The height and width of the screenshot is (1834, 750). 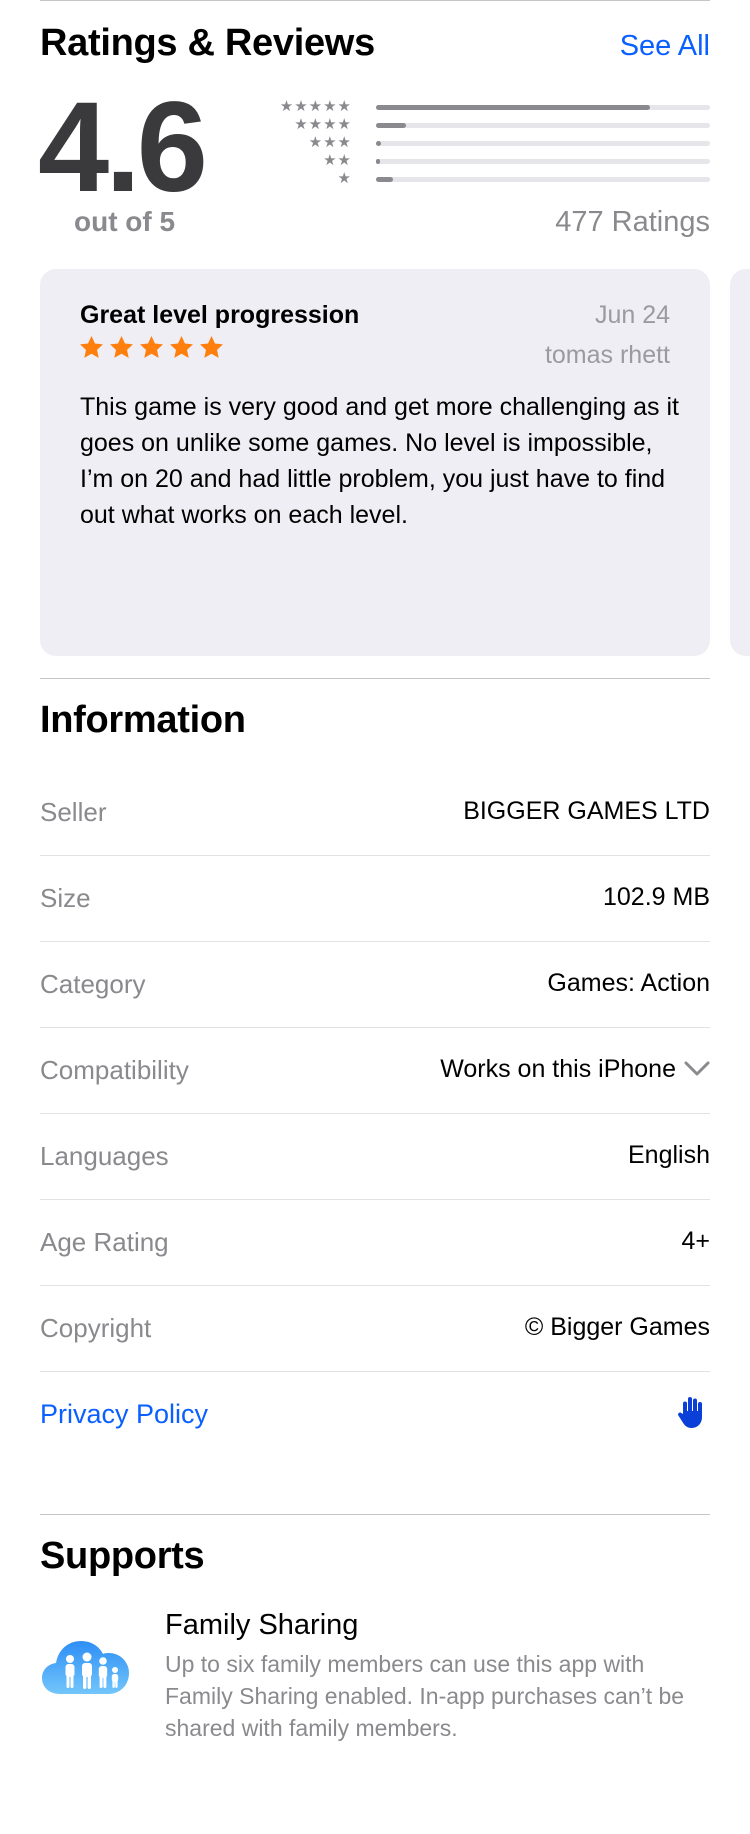 I want to click on histogram-row-1-star: ★, so click(x=486, y=179).